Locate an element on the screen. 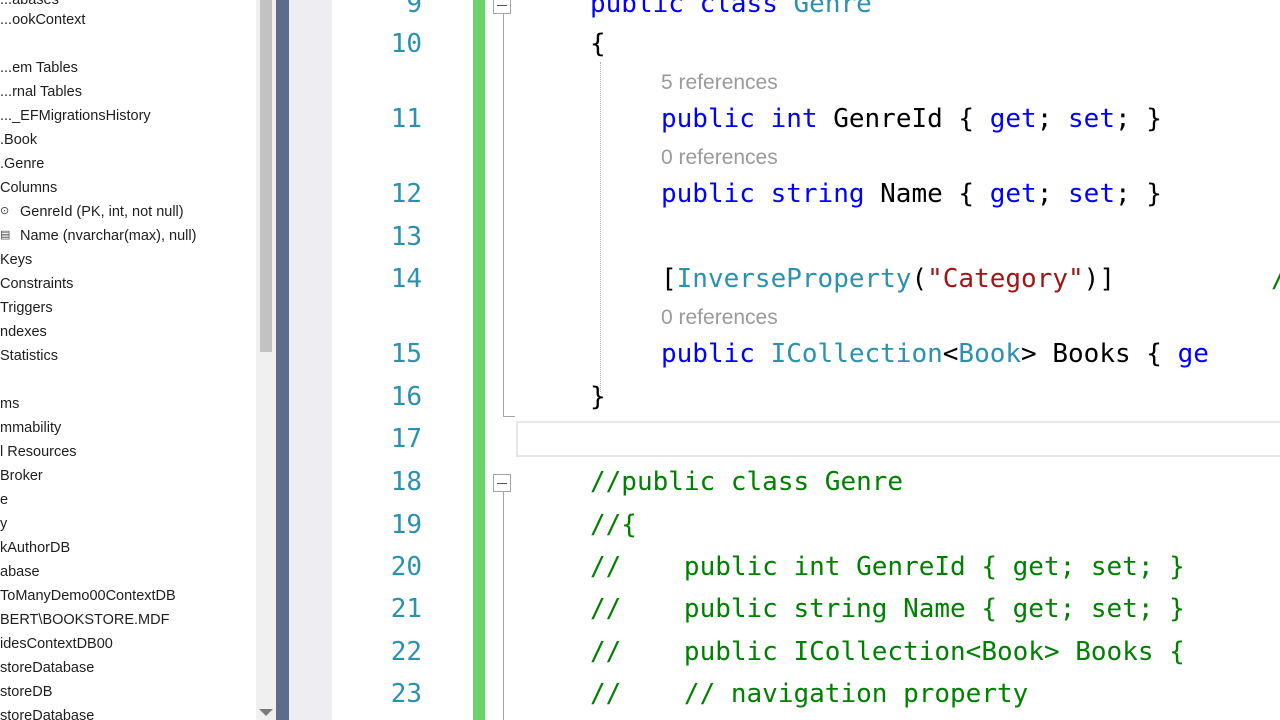  property-decl: GenreId { is located at coordinates (903, 119).